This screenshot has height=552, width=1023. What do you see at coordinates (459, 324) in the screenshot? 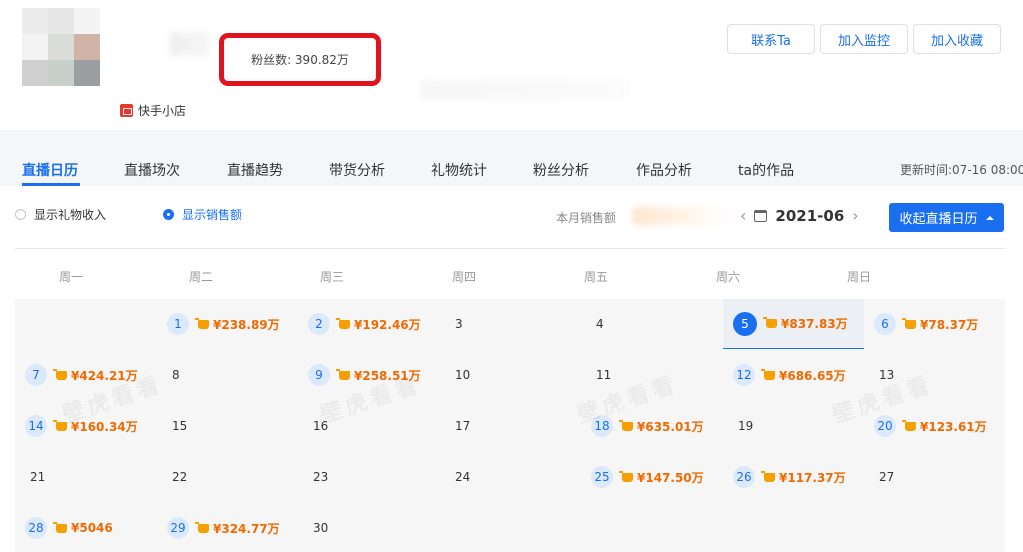
I see `day-number: 3` at bounding box center [459, 324].